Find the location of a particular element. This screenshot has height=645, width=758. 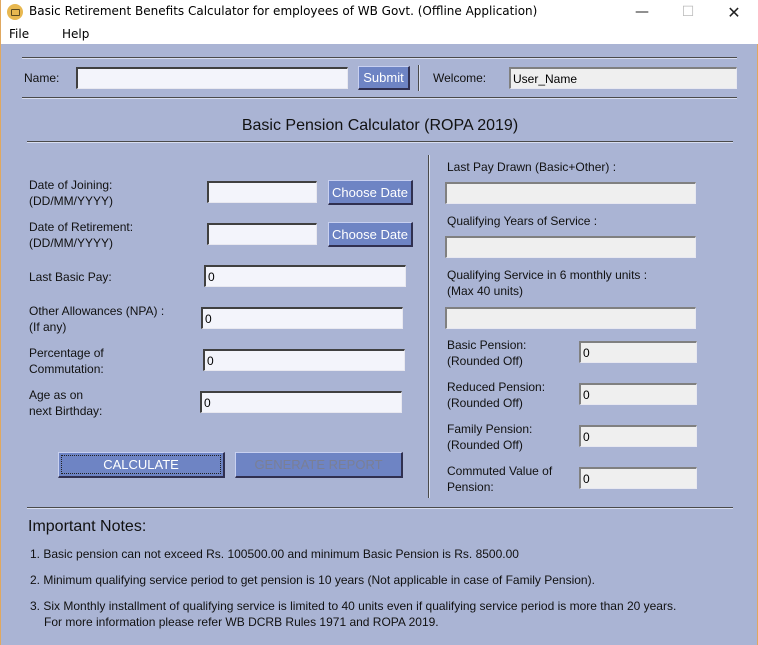

age-label: Age as on is located at coordinates (56, 395).